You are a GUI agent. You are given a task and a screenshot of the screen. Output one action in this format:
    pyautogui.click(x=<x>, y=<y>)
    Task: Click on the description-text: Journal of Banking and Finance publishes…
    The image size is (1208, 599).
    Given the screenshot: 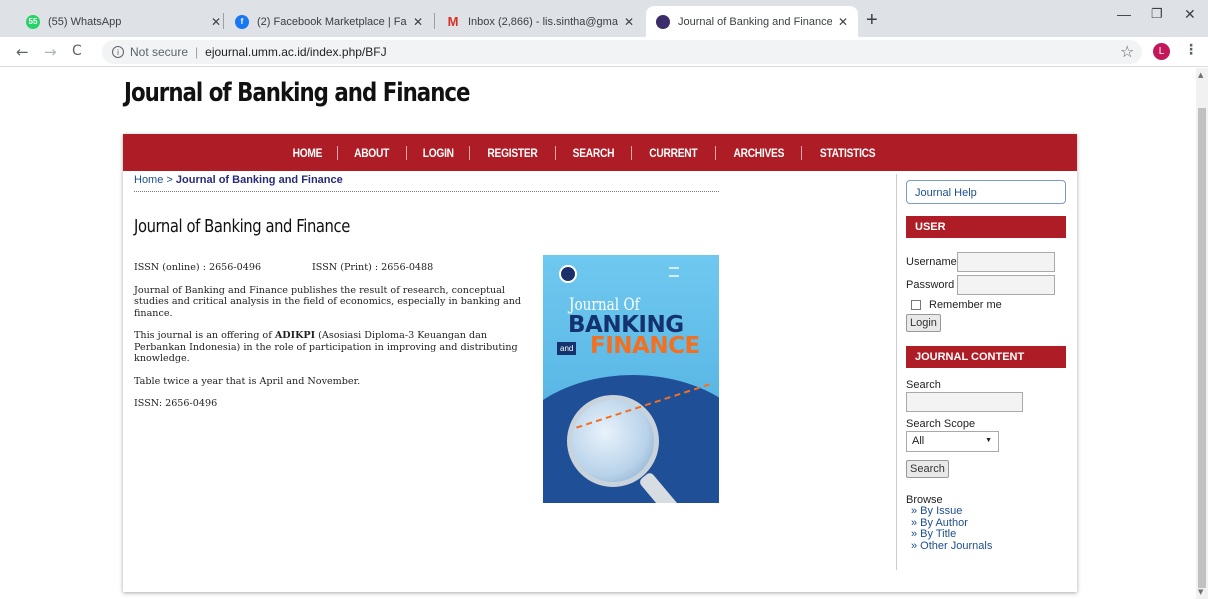 What is the action you would take?
    pyautogui.click(x=328, y=301)
    